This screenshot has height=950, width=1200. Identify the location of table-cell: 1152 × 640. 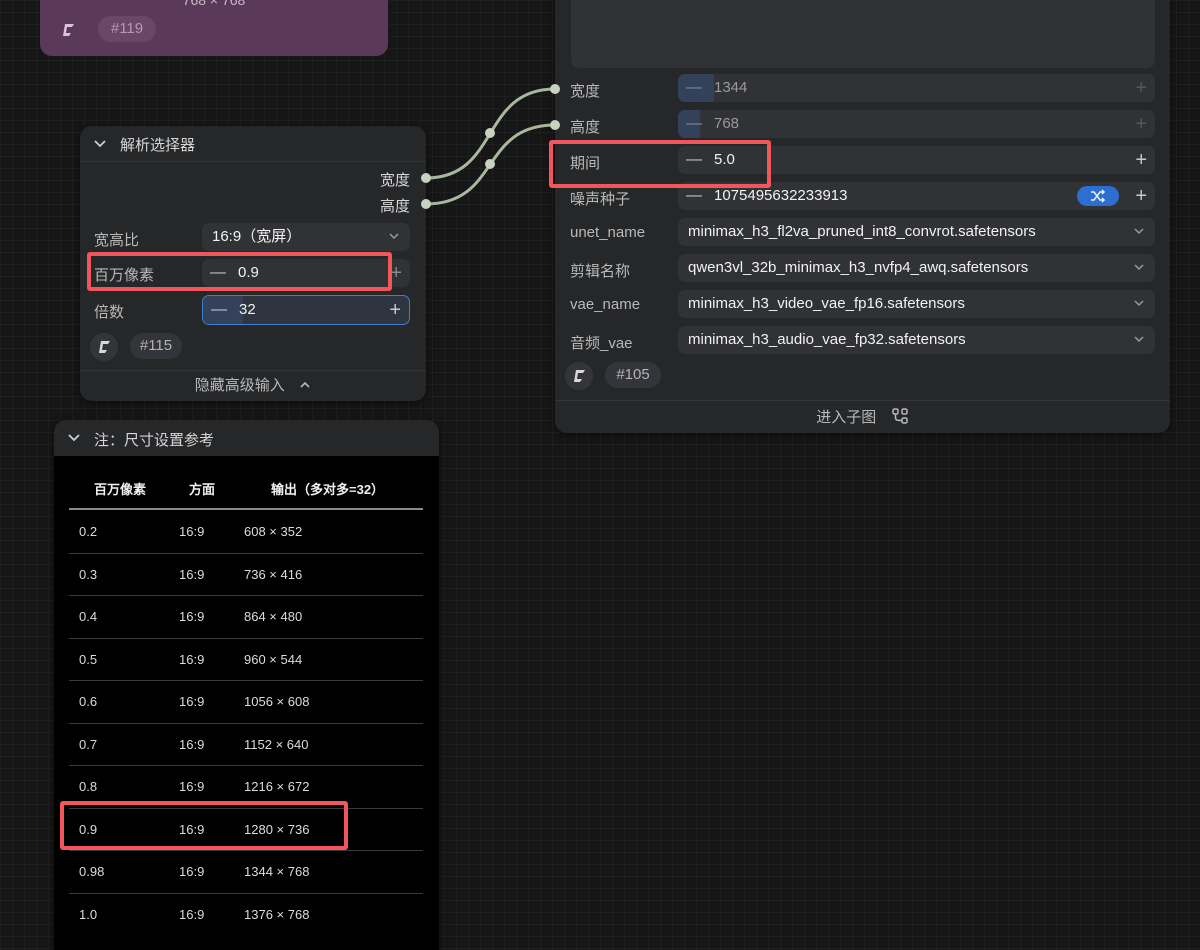
(276, 744).